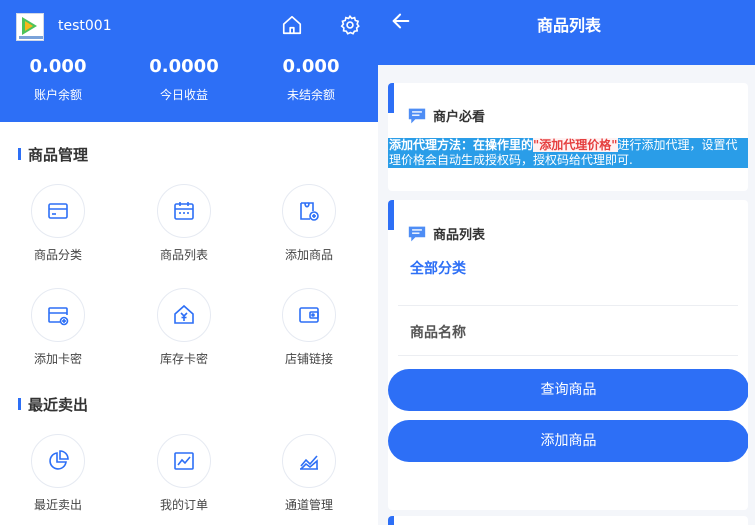  I want to click on goods-list-heading-text: 商品列表, so click(459, 235).